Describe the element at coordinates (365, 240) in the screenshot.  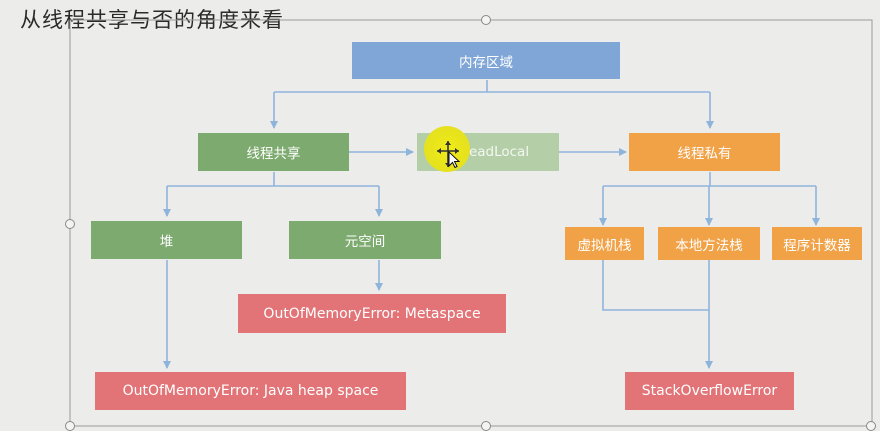
I see `node-metaspace: 元空间` at that location.